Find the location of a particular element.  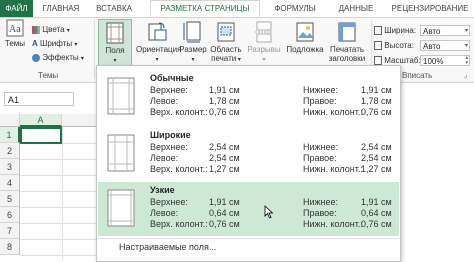

themes-button: Aa Темы is located at coordinates (15, 33).